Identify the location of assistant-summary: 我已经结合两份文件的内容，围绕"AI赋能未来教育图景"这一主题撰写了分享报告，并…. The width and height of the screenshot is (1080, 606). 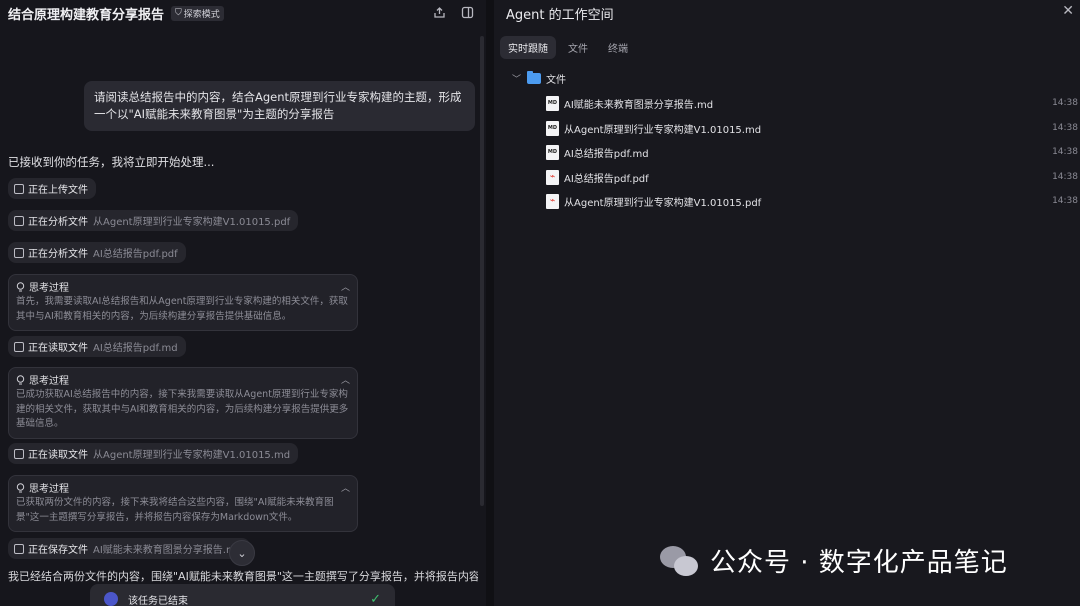
(243, 576).